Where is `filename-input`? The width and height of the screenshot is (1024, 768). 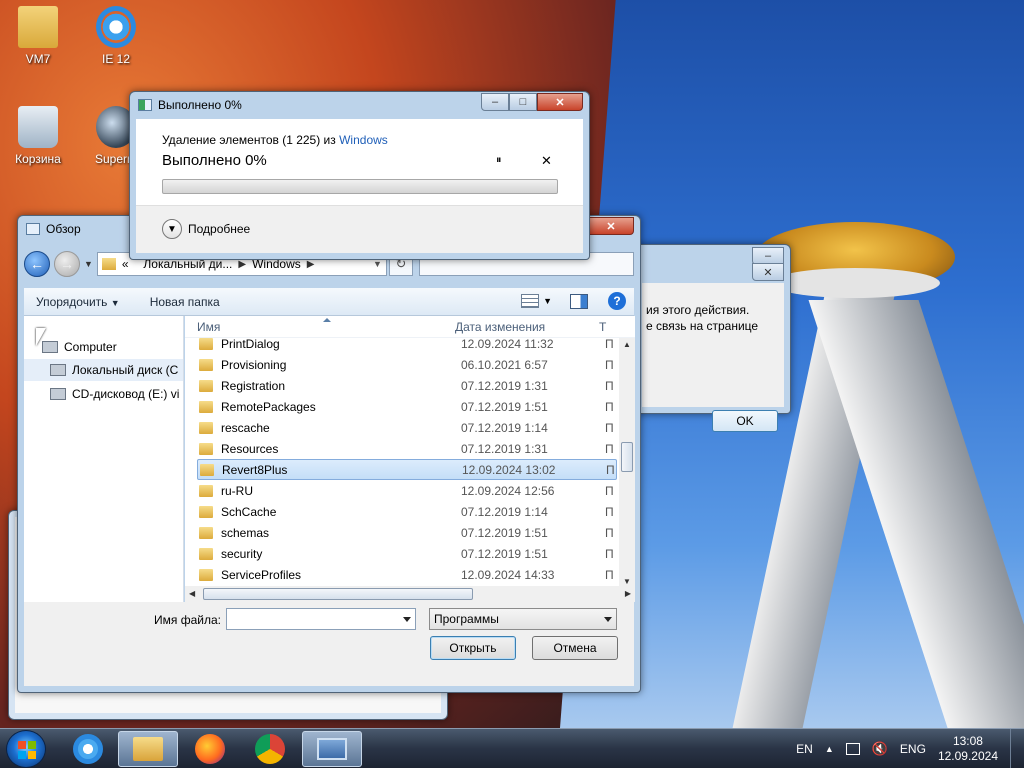 filename-input is located at coordinates (321, 619).